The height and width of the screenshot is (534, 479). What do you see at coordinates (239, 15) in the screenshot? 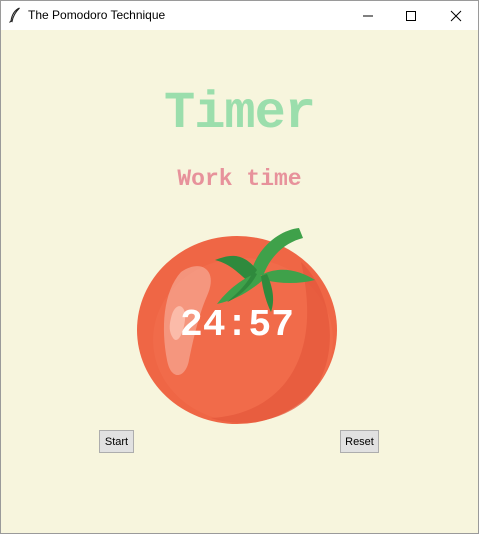
I see `title-bar: The Pomodoro Technique` at bounding box center [239, 15].